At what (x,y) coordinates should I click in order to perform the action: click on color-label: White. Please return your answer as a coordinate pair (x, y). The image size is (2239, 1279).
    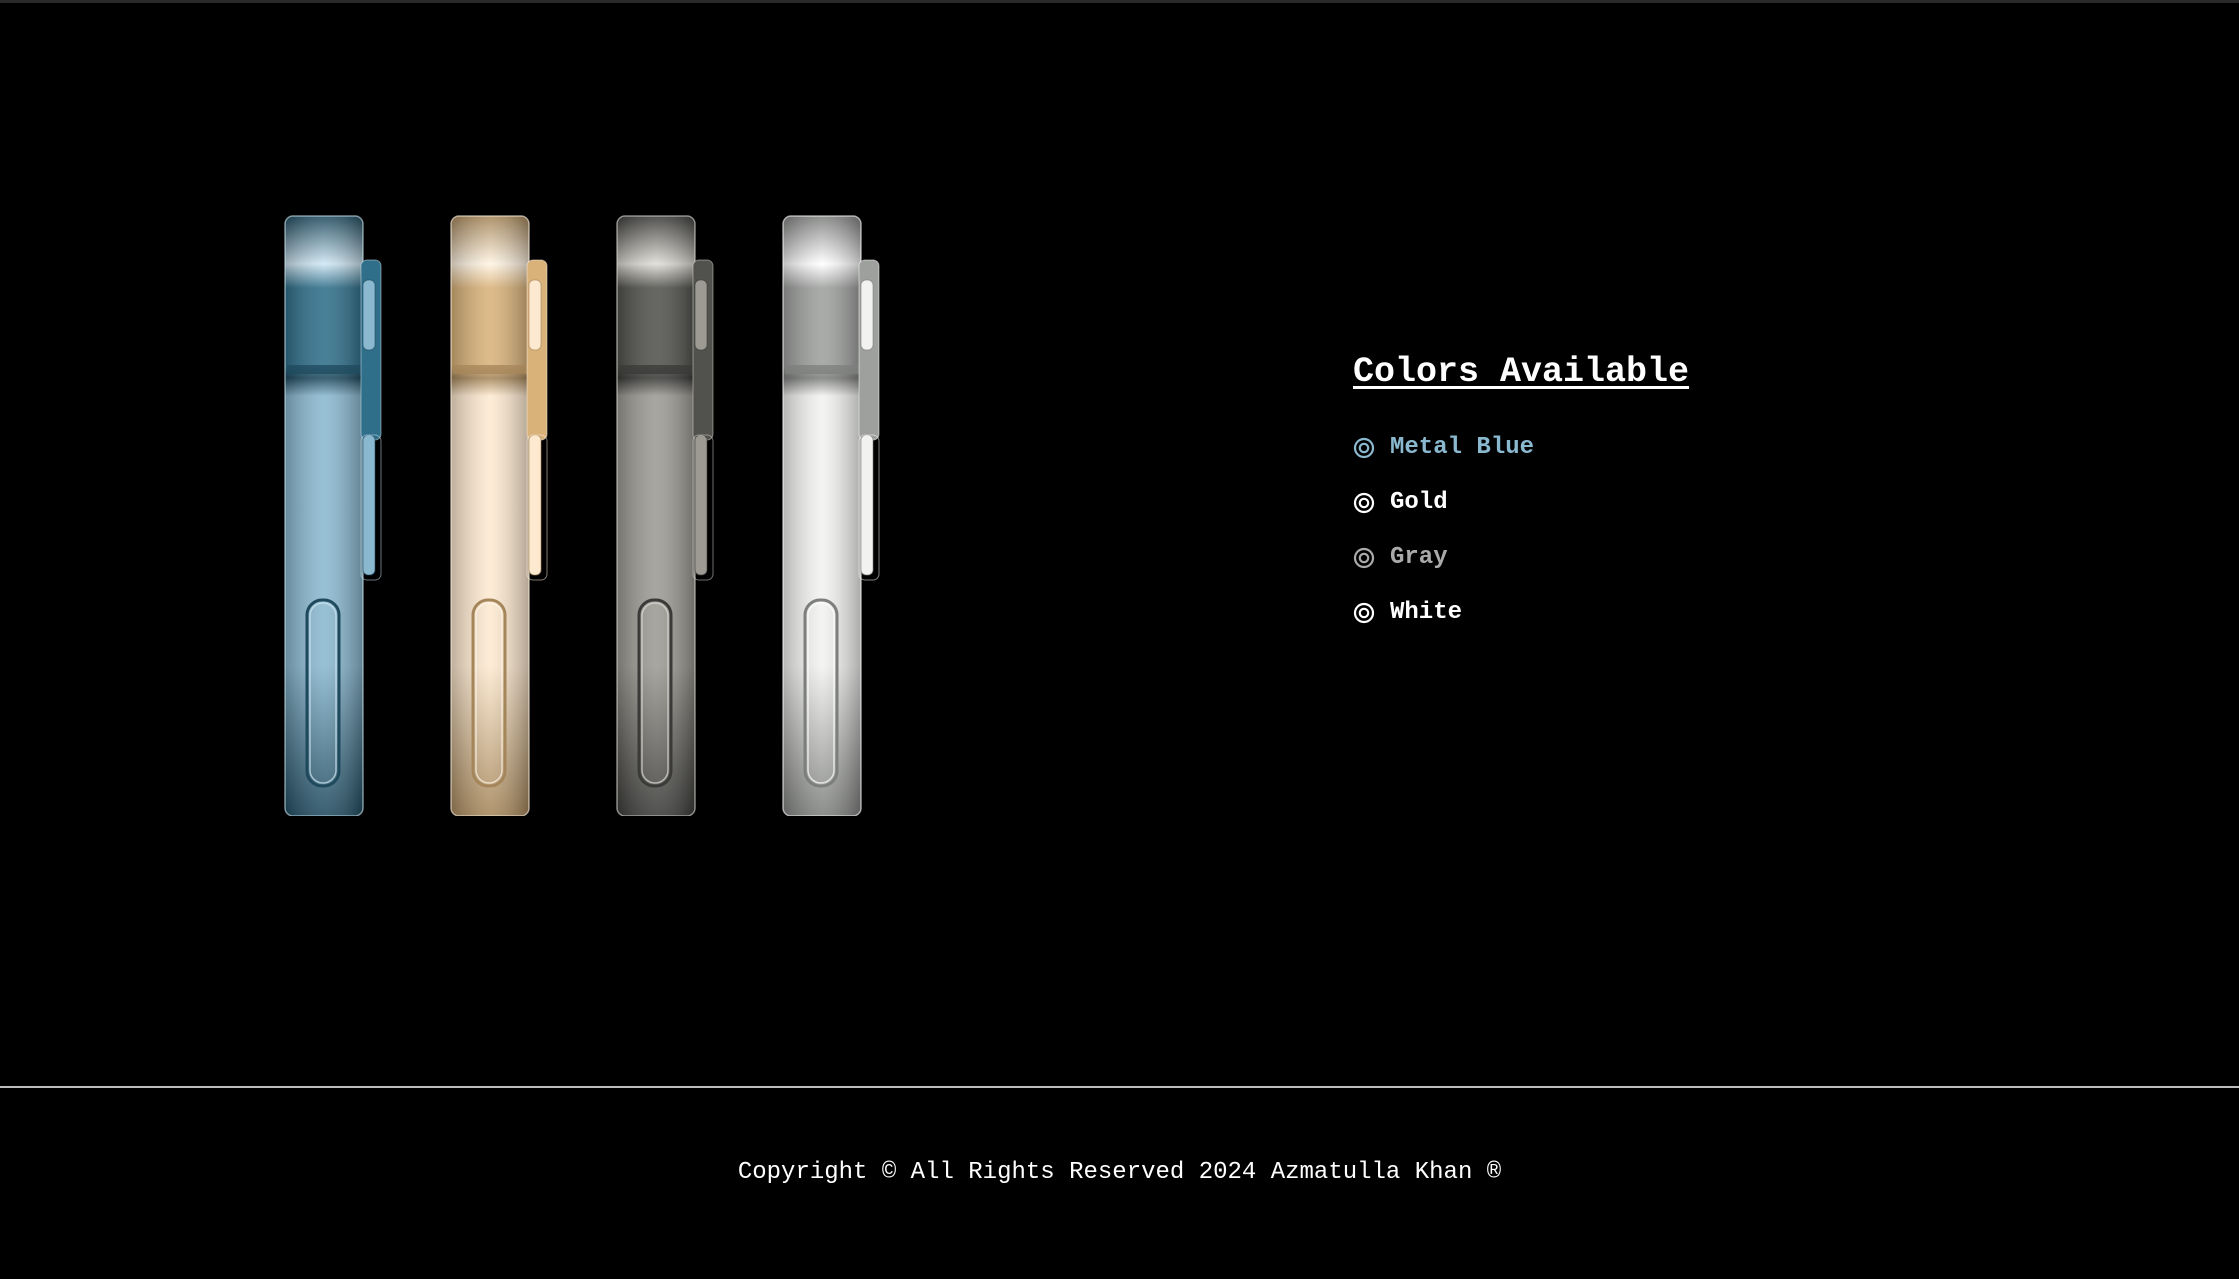
    Looking at the image, I should click on (1426, 612).